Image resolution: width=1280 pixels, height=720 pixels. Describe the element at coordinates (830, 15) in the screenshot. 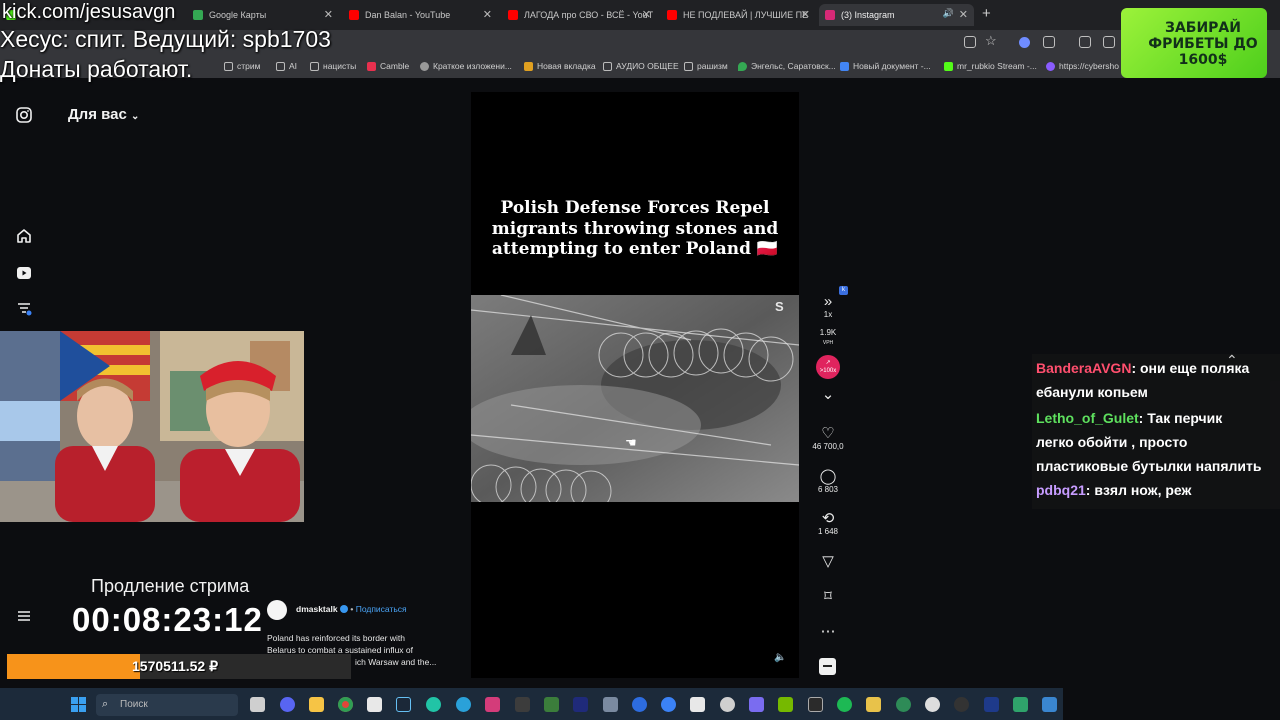

I see `instagram-favicon-icon` at that location.